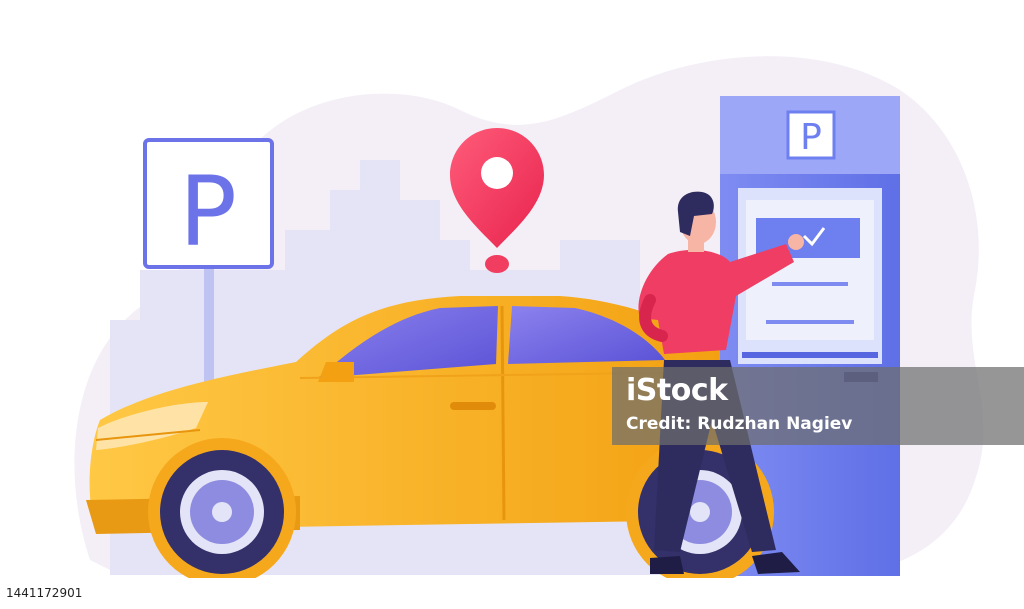  Describe the element at coordinates (512, 593) in the screenshot. I see `image-id-bar: 1441172901` at that location.